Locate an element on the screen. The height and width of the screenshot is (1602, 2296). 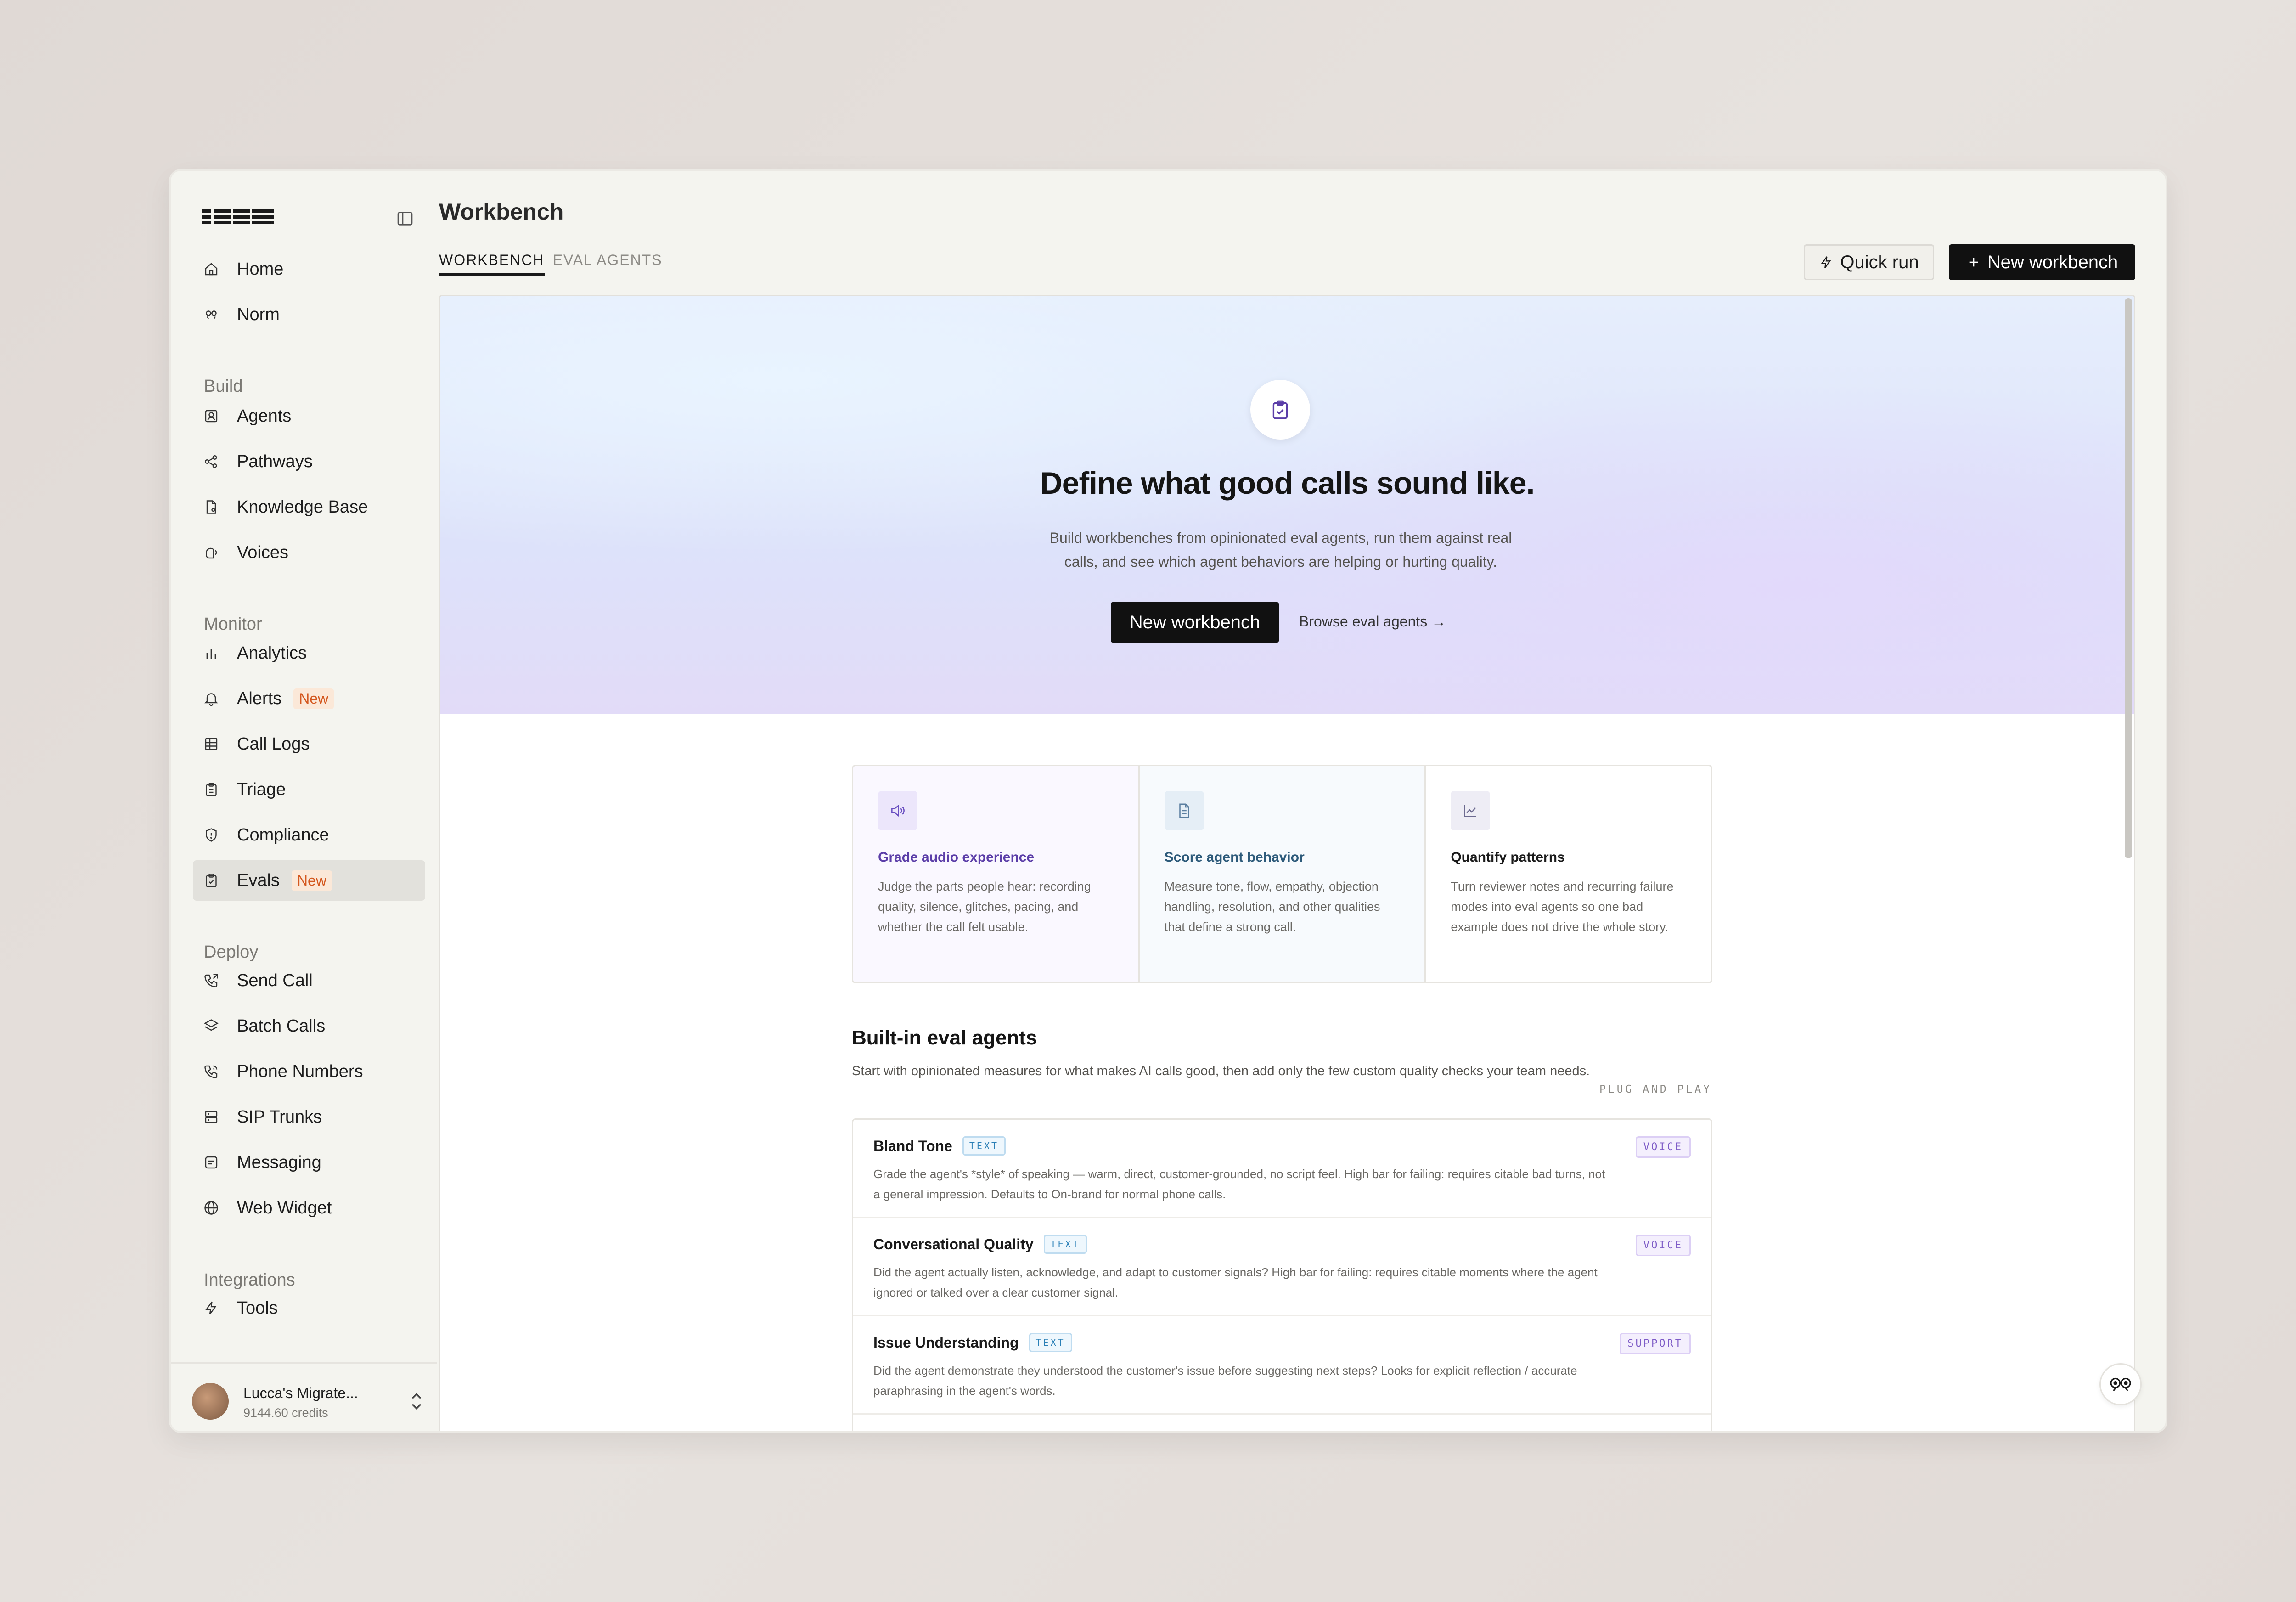
bland-logo is located at coordinates (238, 217).